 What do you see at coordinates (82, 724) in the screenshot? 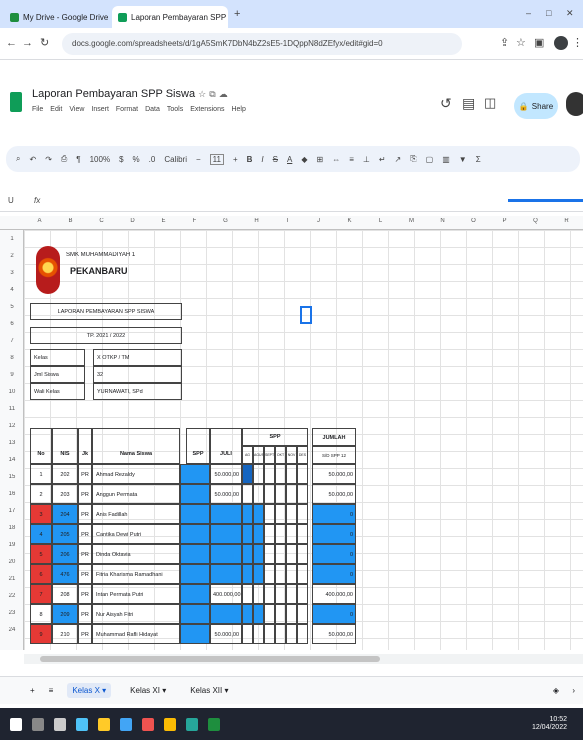
I see `edge-icon` at bounding box center [82, 724].